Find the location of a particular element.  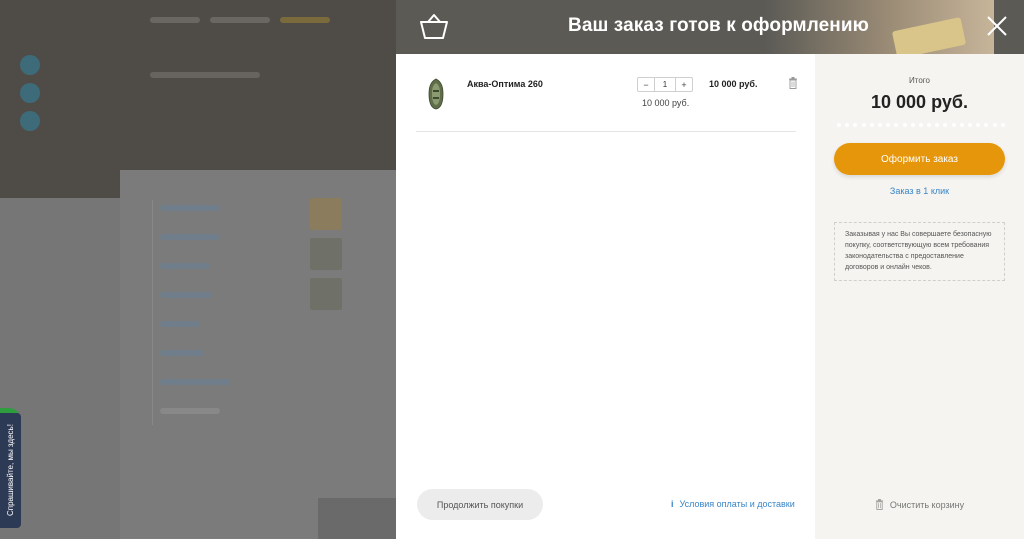

total-label: Итого is located at coordinates (919, 80).